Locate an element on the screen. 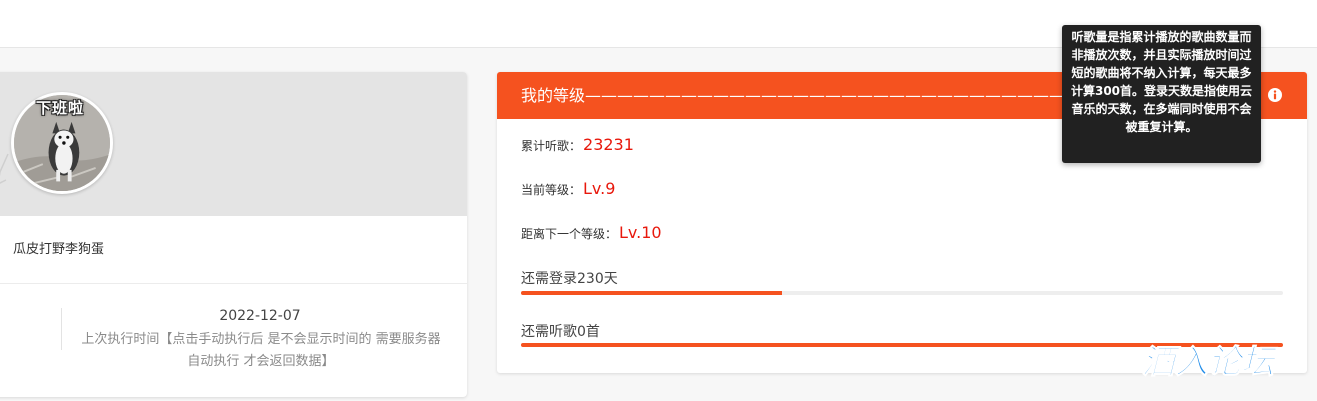  login-days-label: 还需登录230天 is located at coordinates (569, 279).